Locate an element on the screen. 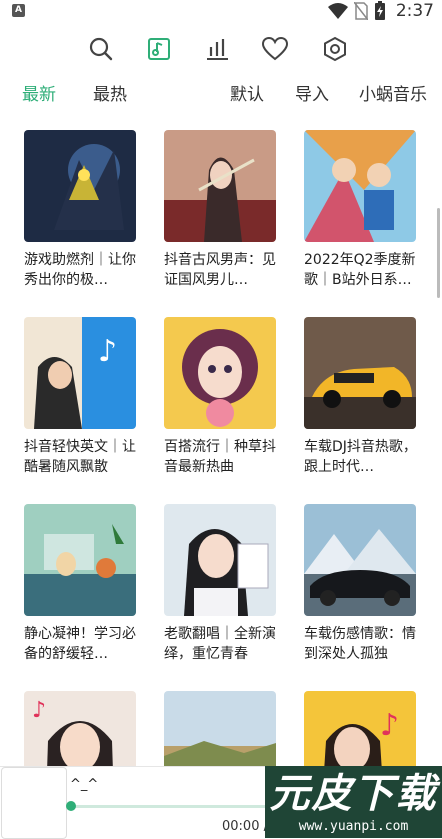  music-library-icon is located at coordinates (159, 49).